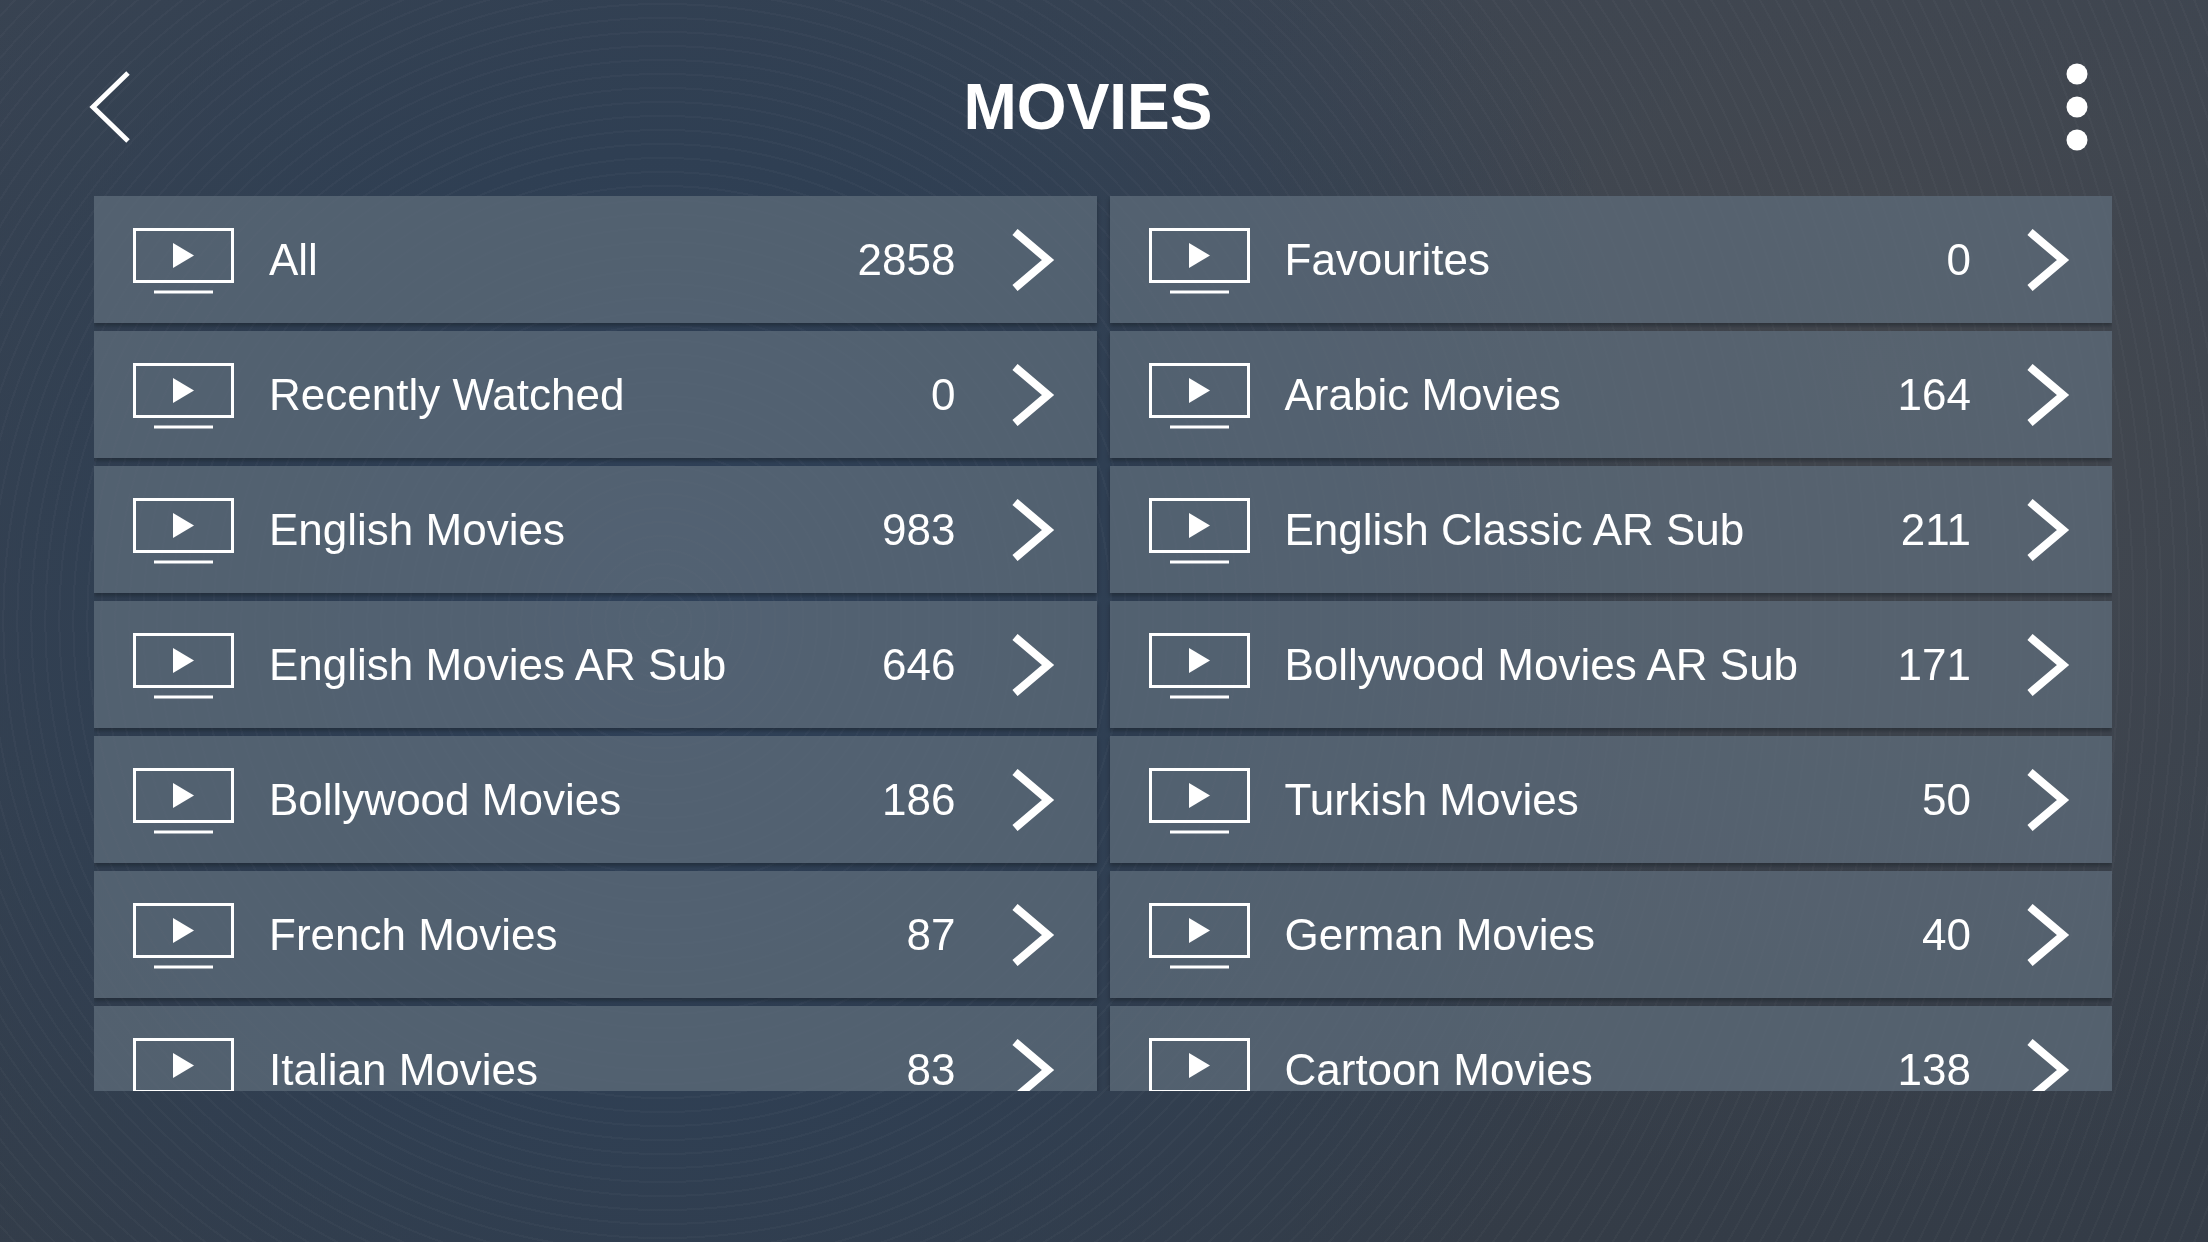  I want to click on category-count: 83, so click(931, 1067).